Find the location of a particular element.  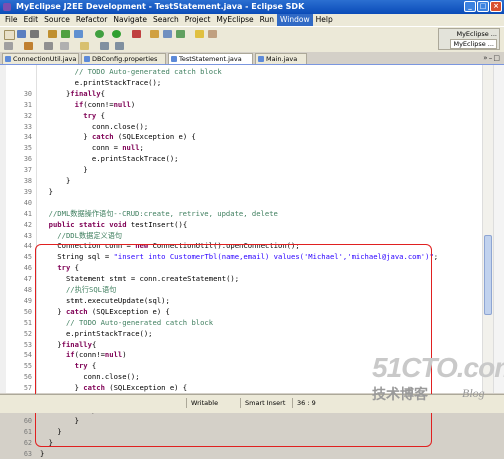

line-number: 37 is located at coordinates (19, 170).